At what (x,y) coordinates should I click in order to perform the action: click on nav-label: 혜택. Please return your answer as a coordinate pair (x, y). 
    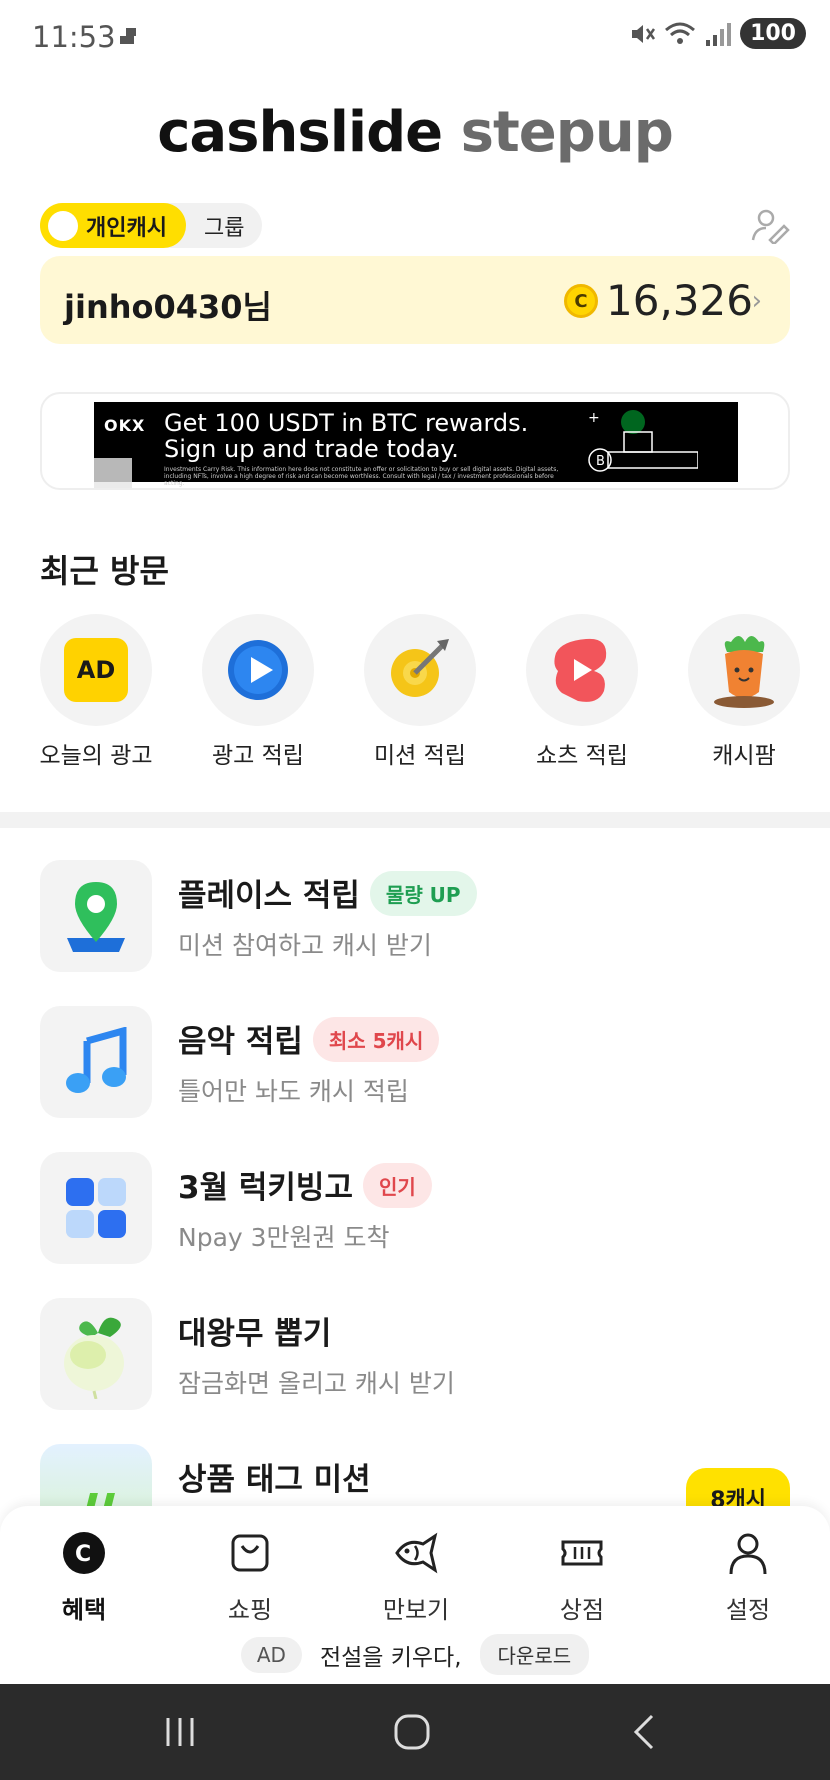
    Looking at the image, I should click on (84, 1610).